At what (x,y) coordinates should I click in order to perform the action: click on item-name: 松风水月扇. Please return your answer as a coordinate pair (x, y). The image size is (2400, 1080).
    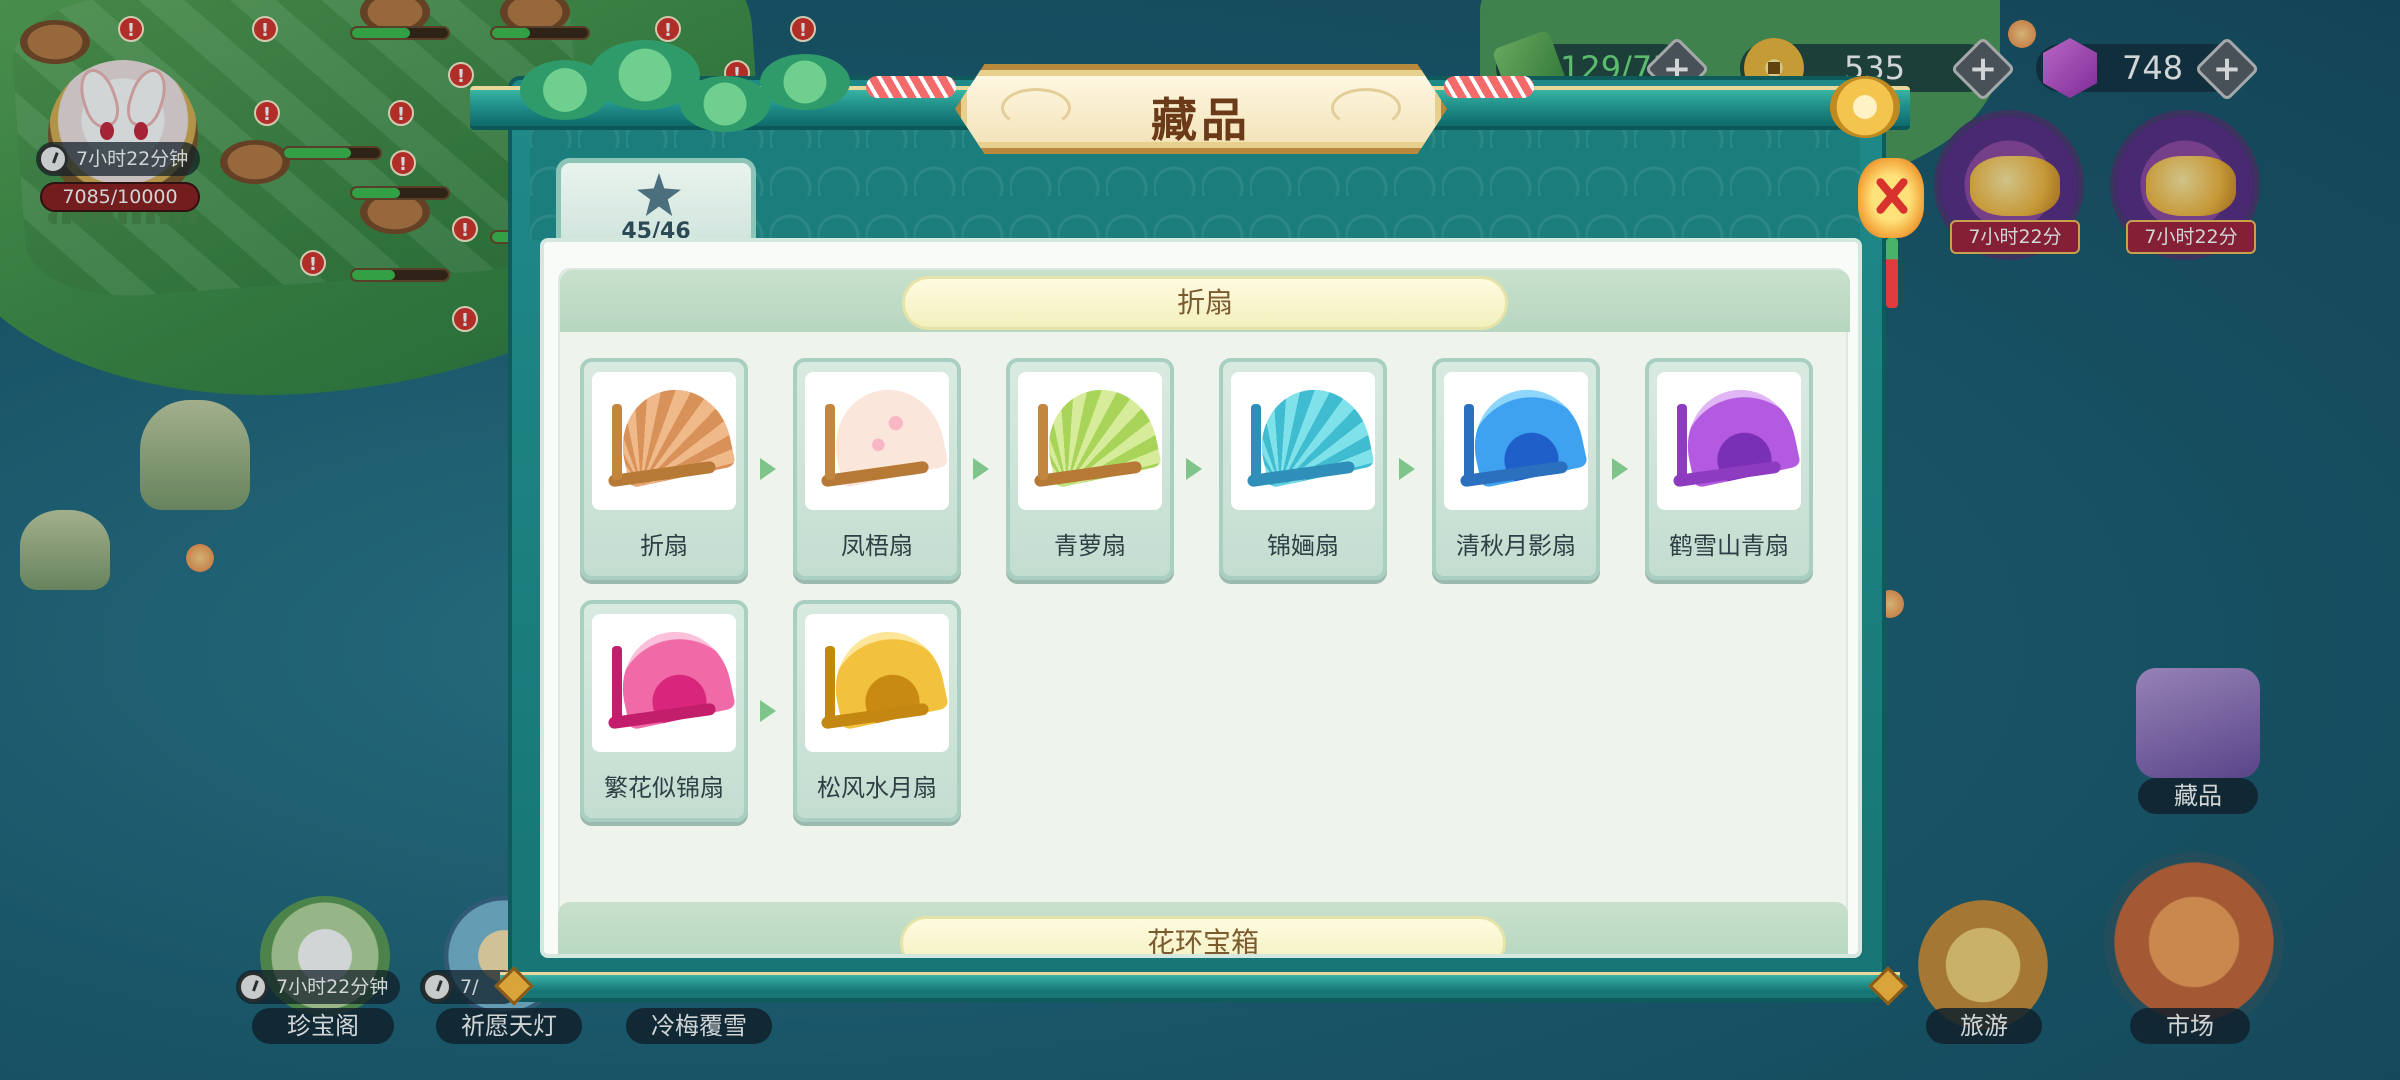
    Looking at the image, I should click on (877, 788).